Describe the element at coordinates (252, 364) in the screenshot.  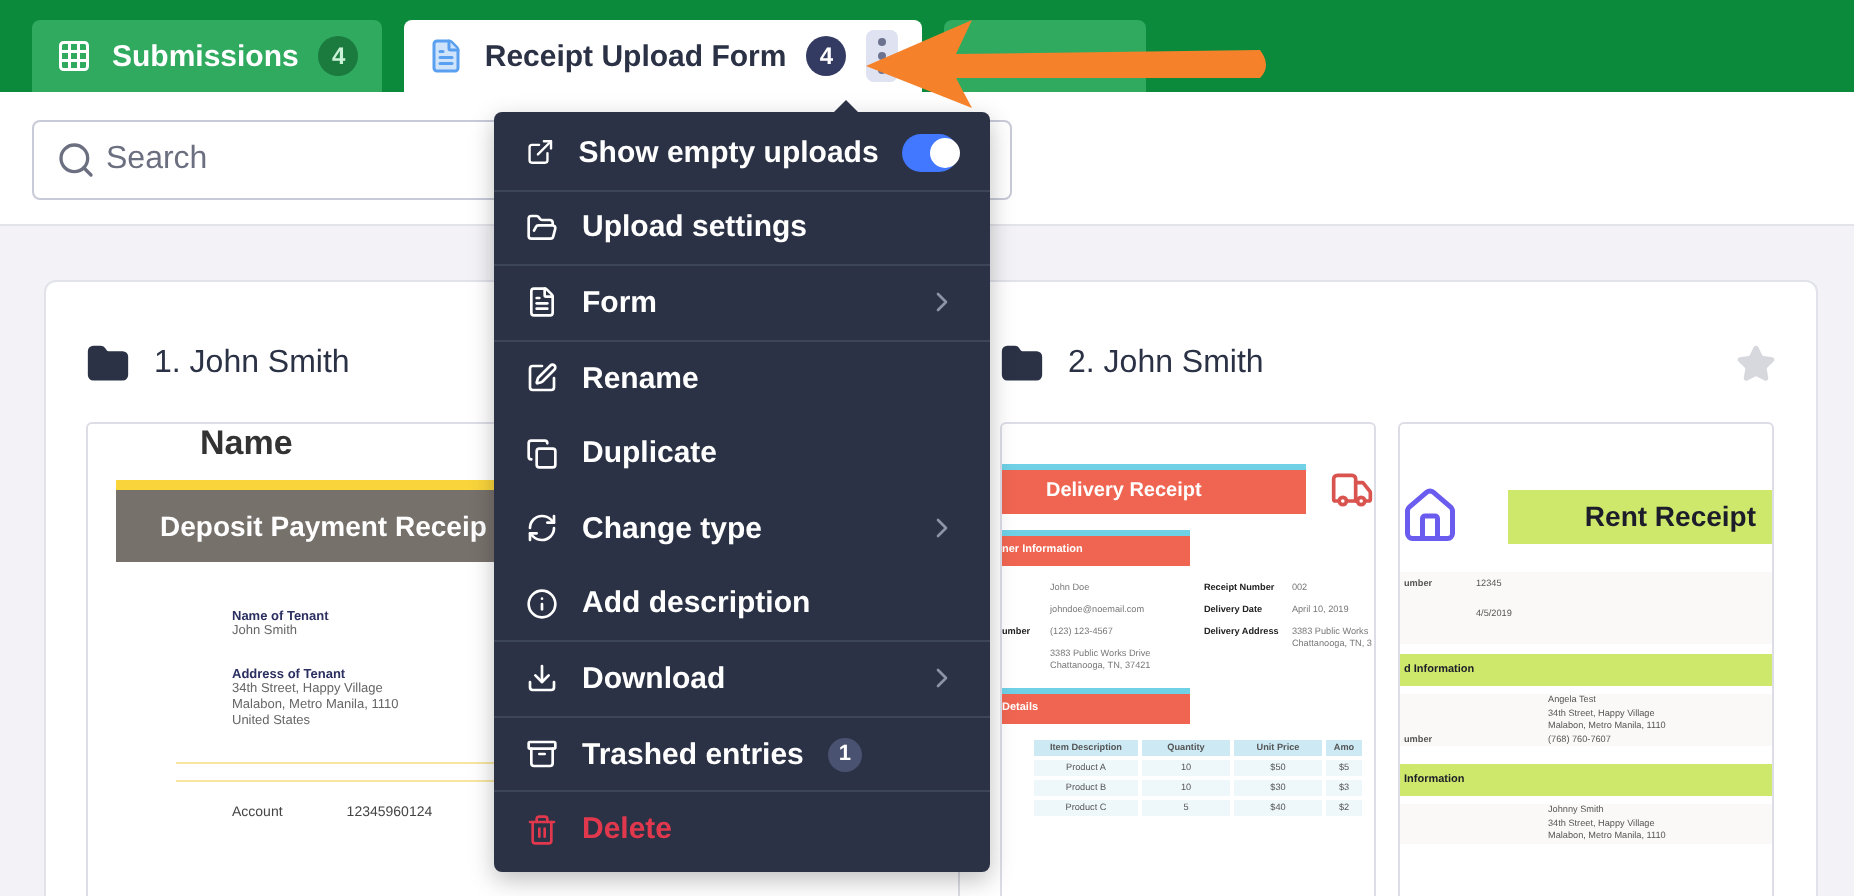
I see `group-title: 1. John Smith` at that location.